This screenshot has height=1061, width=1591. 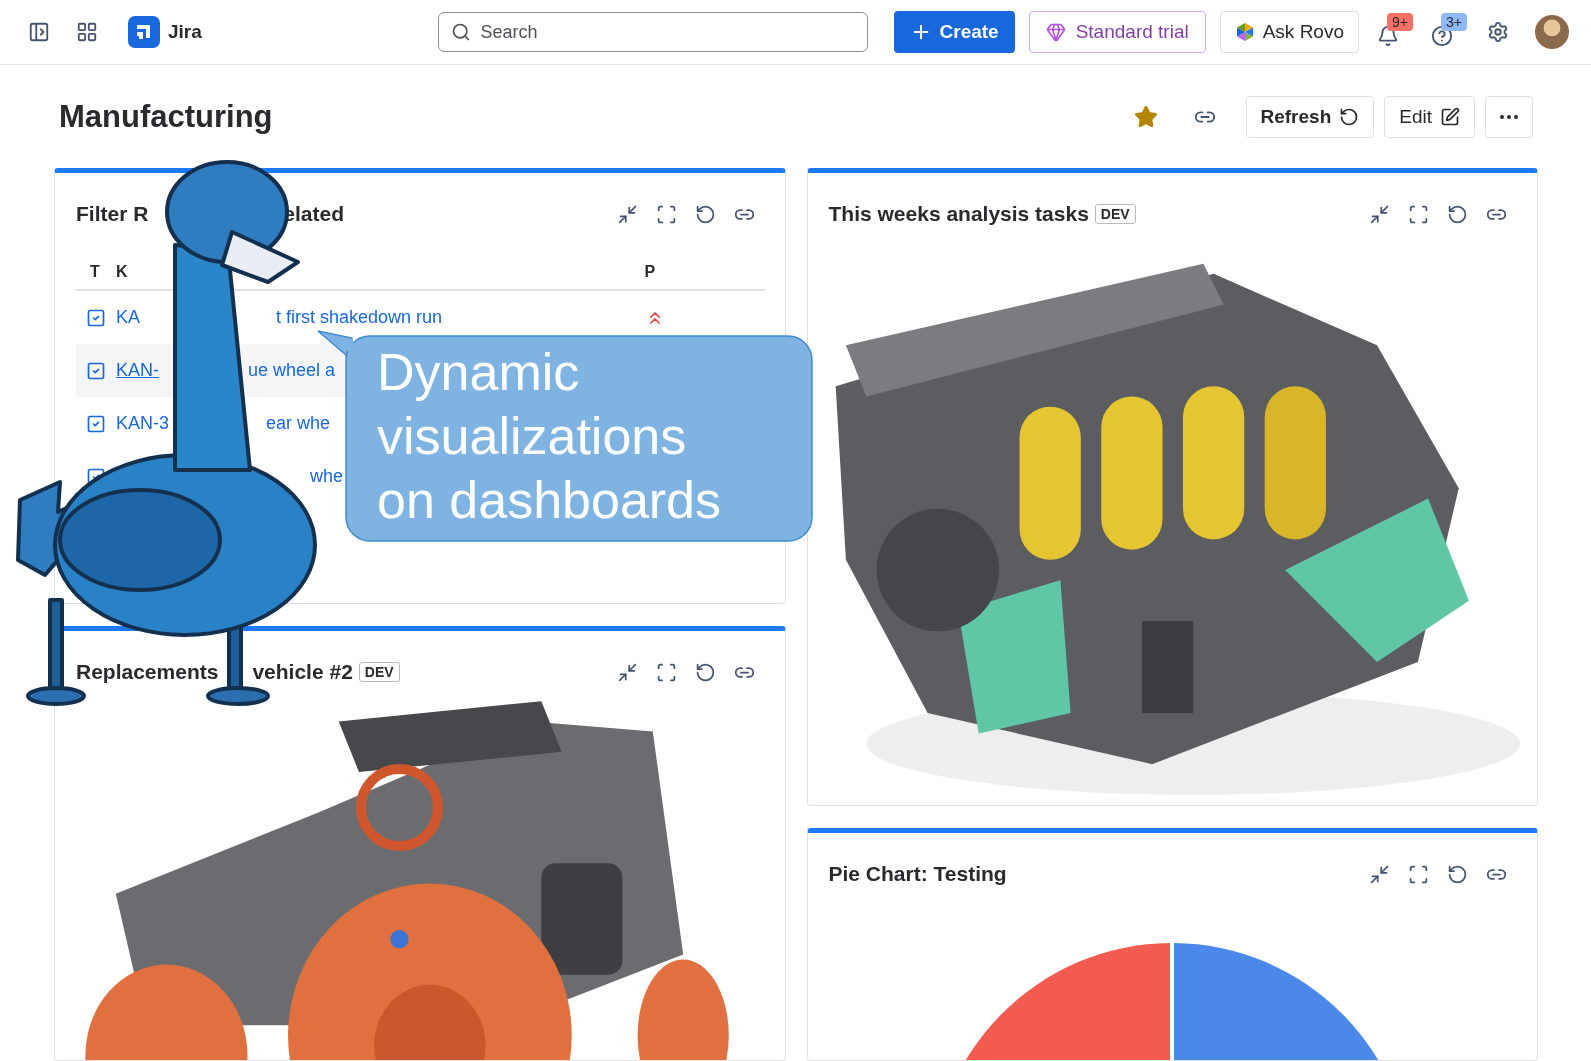 What do you see at coordinates (549, 436) in the screenshot?
I see `callout-text: Dynamic visualizations on dashboards` at bounding box center [549, 436].